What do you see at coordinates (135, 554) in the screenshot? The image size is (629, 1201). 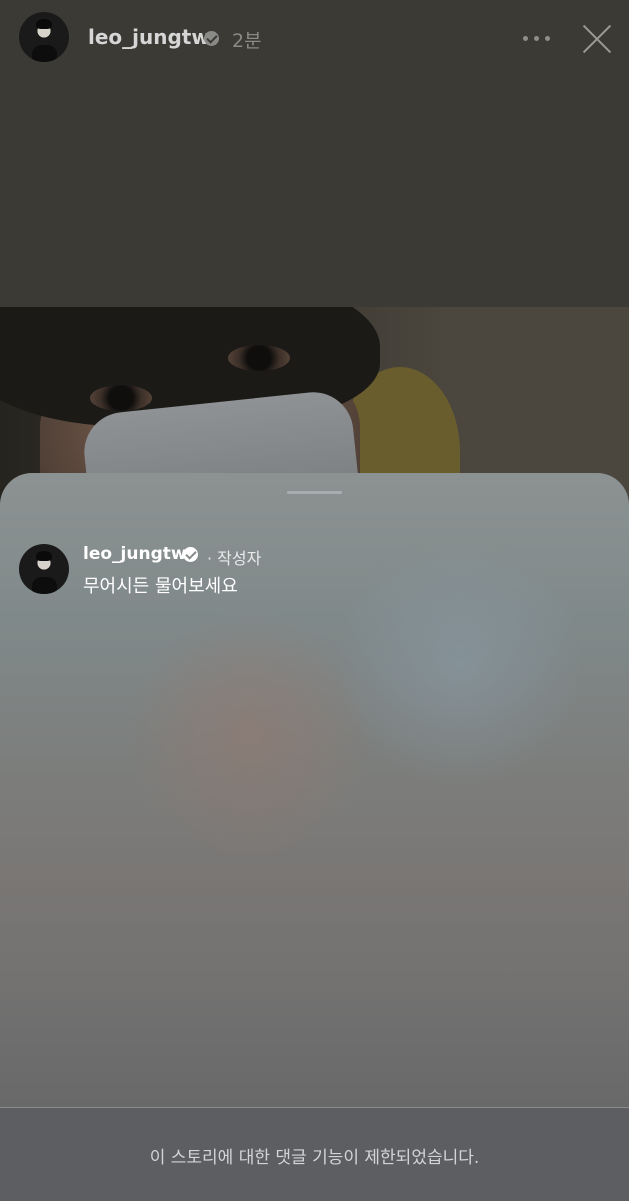 I see `comment-username: leo_jungtw` at bounding box center [135, 554].